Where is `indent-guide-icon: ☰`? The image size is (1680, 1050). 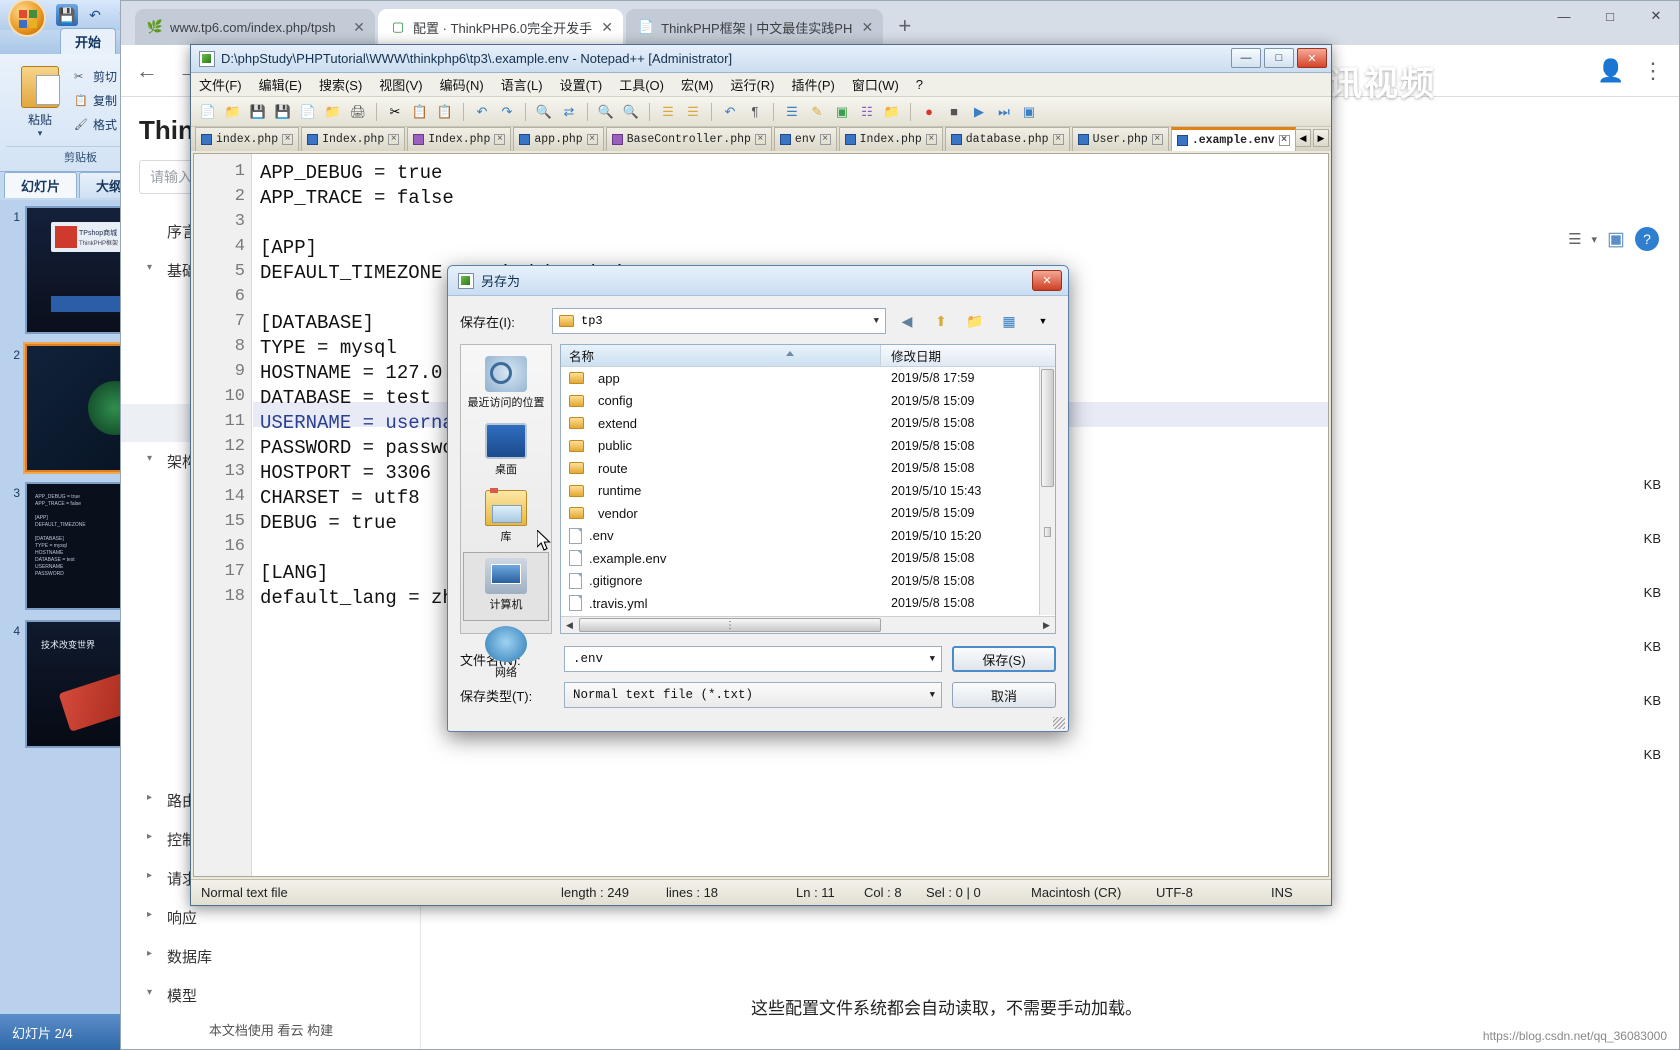 indent-guide-icon: ☰ is located at coordinates (792, 112).